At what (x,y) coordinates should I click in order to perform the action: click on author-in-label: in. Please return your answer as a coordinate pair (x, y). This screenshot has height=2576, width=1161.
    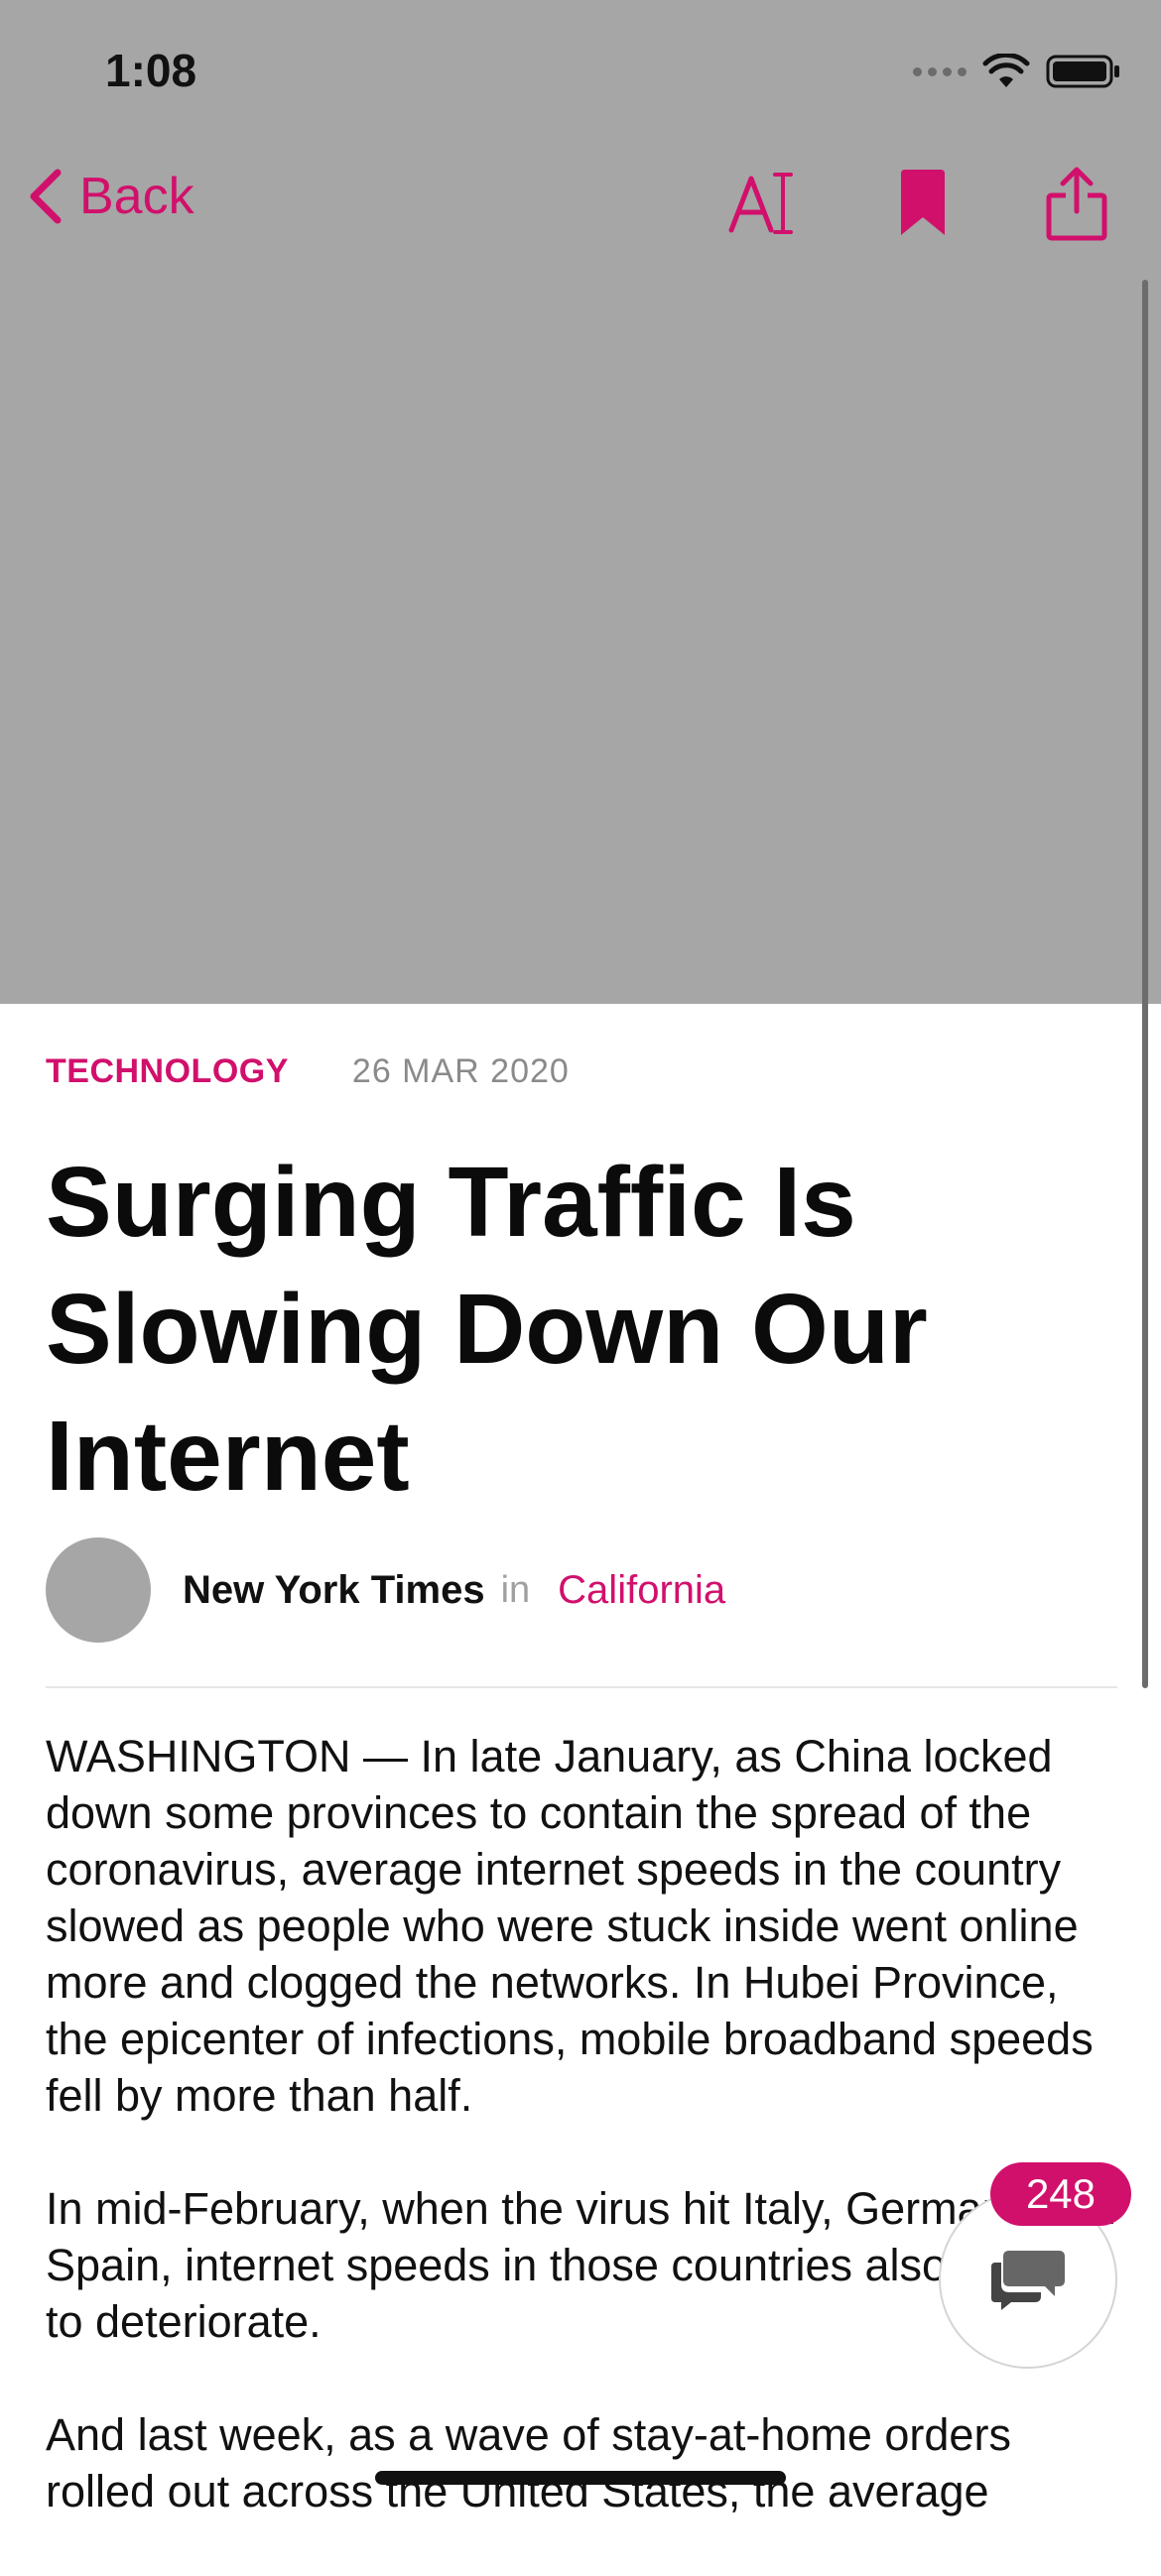
    Looking at the image, I should click on (515, 1589).